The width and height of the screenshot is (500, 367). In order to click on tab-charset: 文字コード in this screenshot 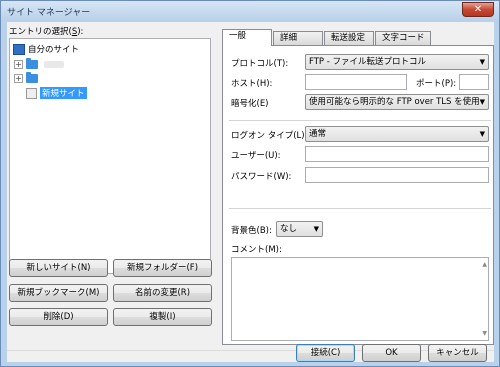, I will do `click(403, 38)`.